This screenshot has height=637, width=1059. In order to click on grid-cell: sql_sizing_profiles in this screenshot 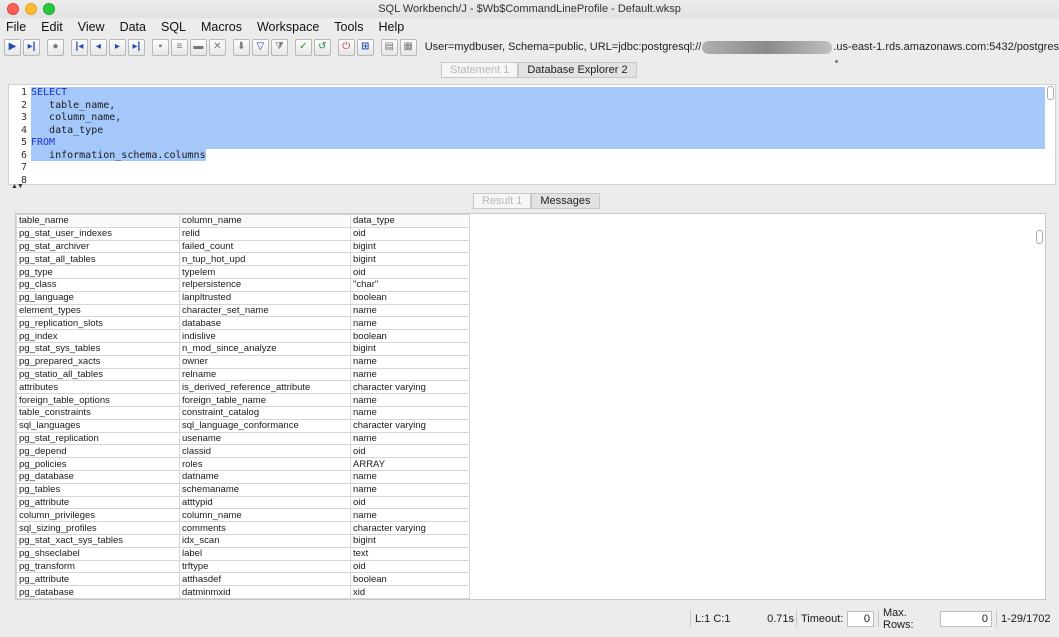, I will do `click(98, 528)`.